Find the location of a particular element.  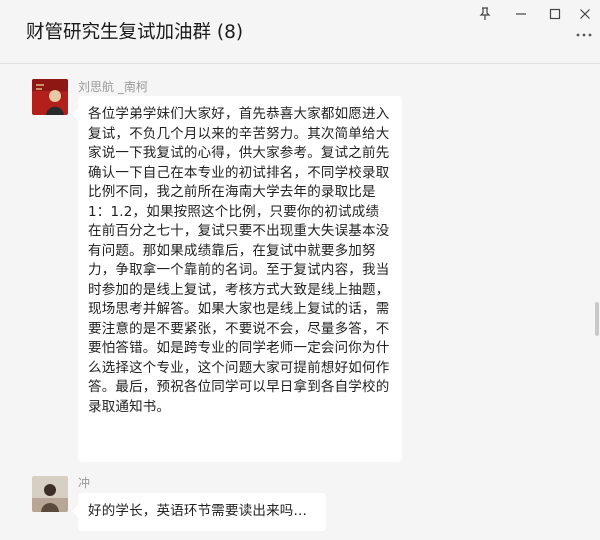

pin-button is located at coordinates (485, 14).